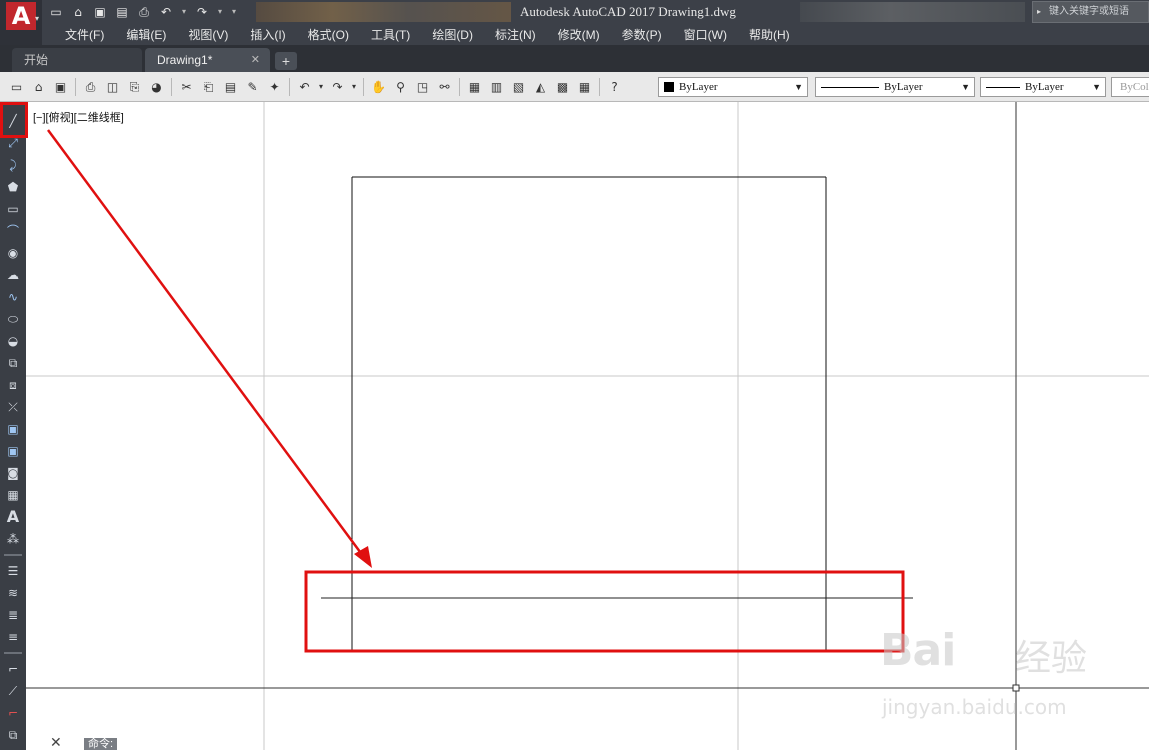 This screenshot has height=750, width=1149. What do you see at coordinates (13, 297) in the screenshot?
I see `spline-icon: ∿` at bounding box center [13, 297].